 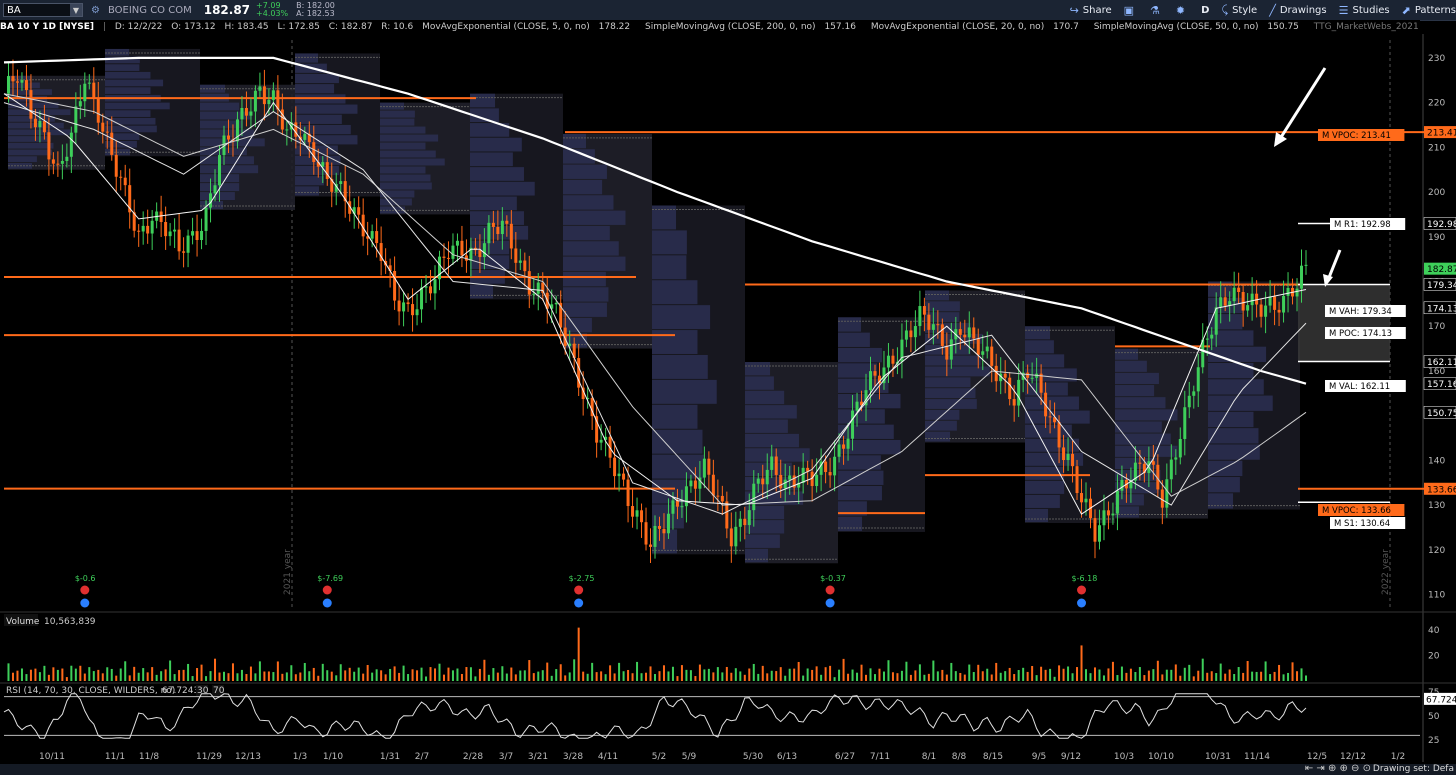 I want to click on price-tick-label: 170, so click(x=1436, y=327).